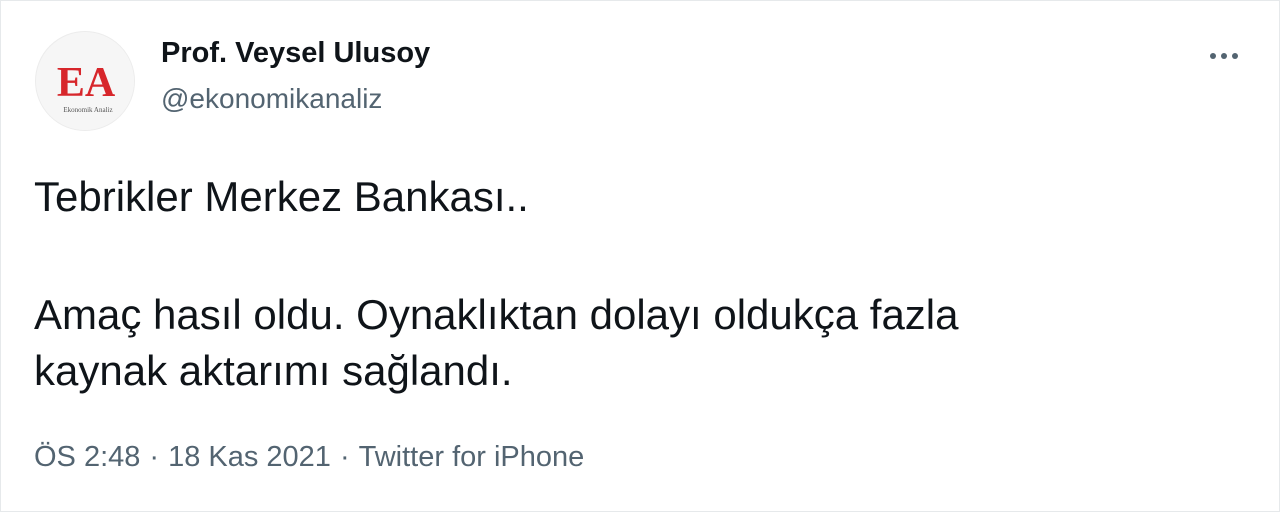 The width and height of the screenshot is (1280, 512). I want to click on ekonomik-analiz-logo-icon: EA Ekonomik Analiz, so click(85, 81).